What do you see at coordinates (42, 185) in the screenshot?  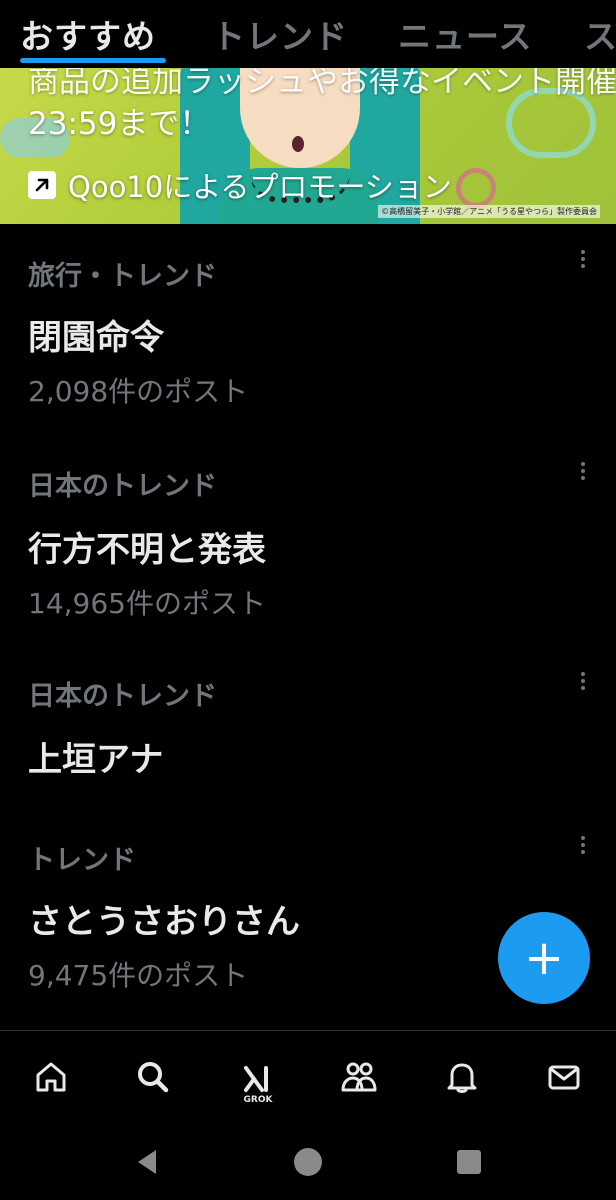 I see `promoted-arrow-icon` at bounding box center [42, 185].